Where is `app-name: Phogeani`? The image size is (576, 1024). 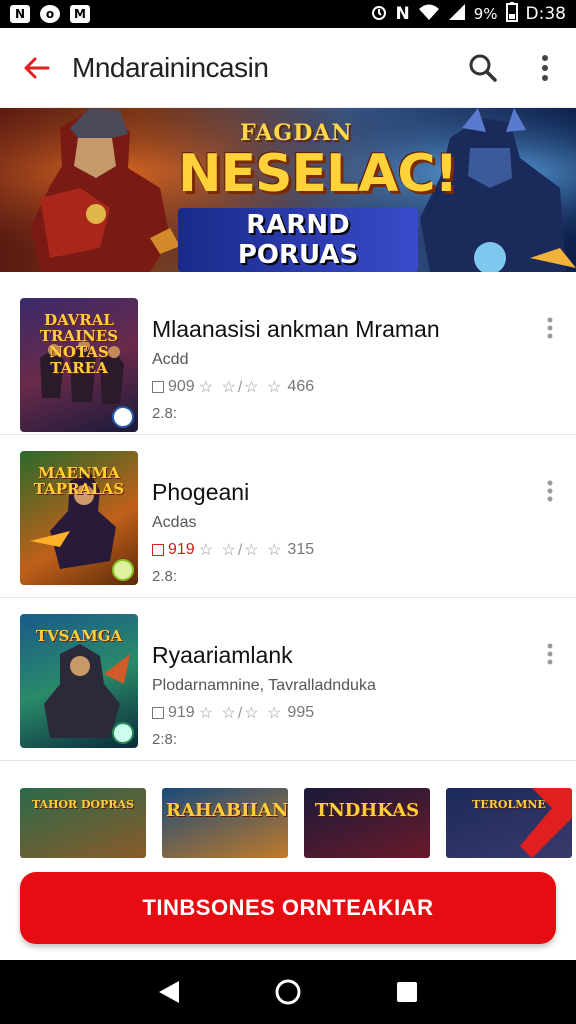 app-name: Phogeani is located at coordinates (201, 492).